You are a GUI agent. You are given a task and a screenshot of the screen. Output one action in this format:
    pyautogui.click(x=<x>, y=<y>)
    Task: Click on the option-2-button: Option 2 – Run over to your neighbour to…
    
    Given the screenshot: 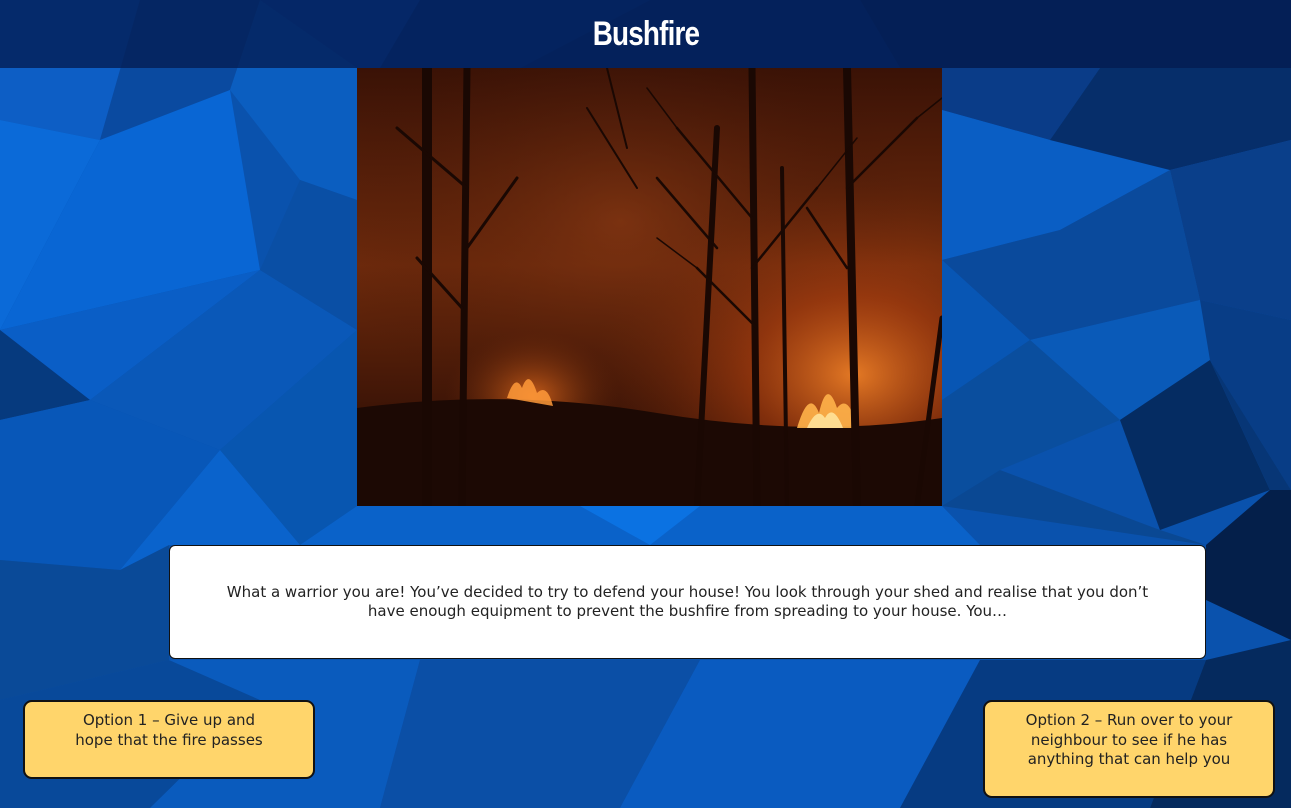 What is the action you would take?
    pyautogui.click(x=1129, y=749)
    